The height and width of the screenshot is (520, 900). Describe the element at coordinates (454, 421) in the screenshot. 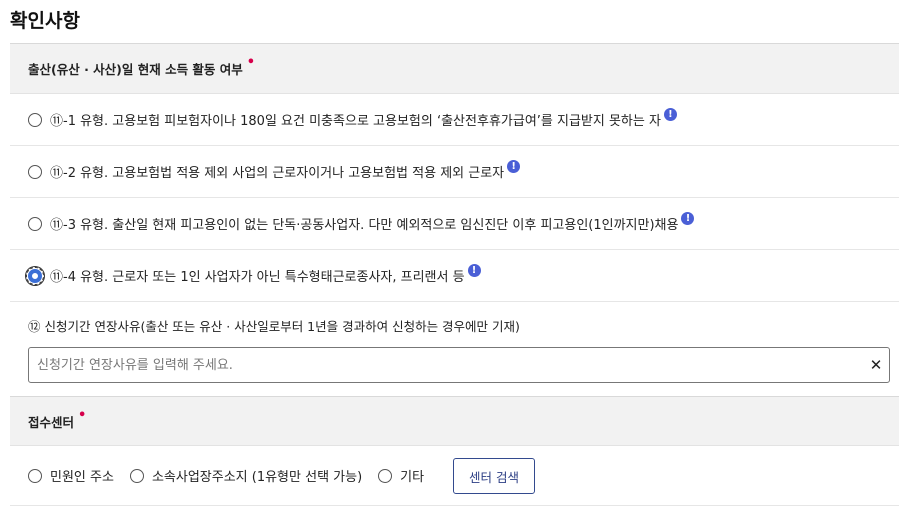

I see `section-header-reception-center: 접수센터 •` at that location.